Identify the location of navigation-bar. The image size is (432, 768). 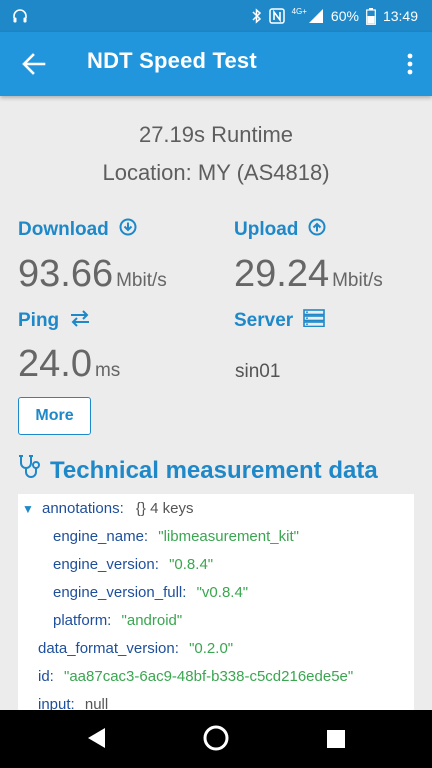
(216, 739).